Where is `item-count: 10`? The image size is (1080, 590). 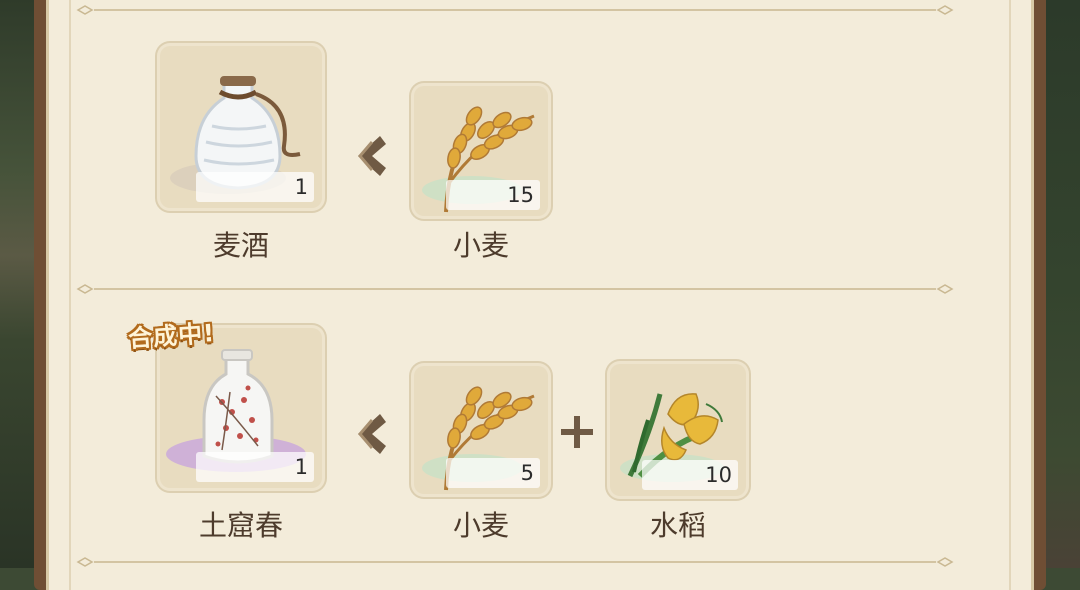
item-count: 10 is located at coordinates (690, 475).